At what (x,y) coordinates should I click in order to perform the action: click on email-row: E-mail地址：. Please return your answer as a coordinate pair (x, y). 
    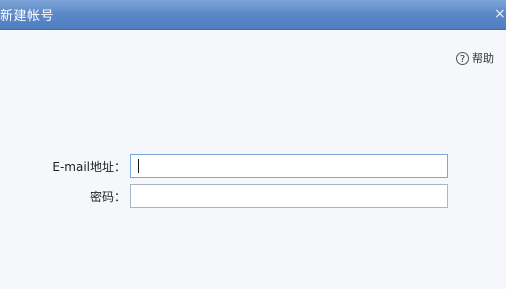
    Looking at the image, I should click on (253, 166).